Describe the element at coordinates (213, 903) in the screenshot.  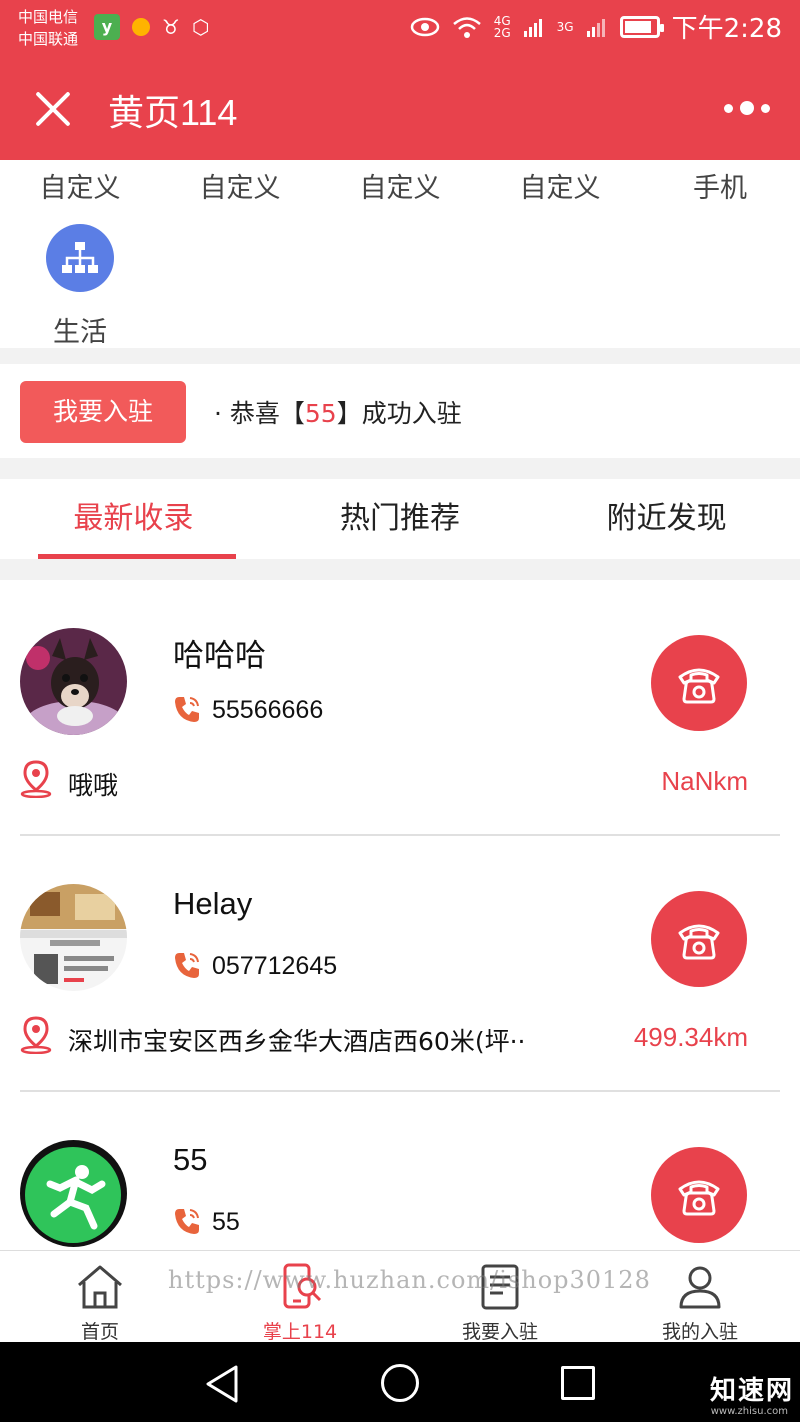
I see `listing-name: Helay` at that location.